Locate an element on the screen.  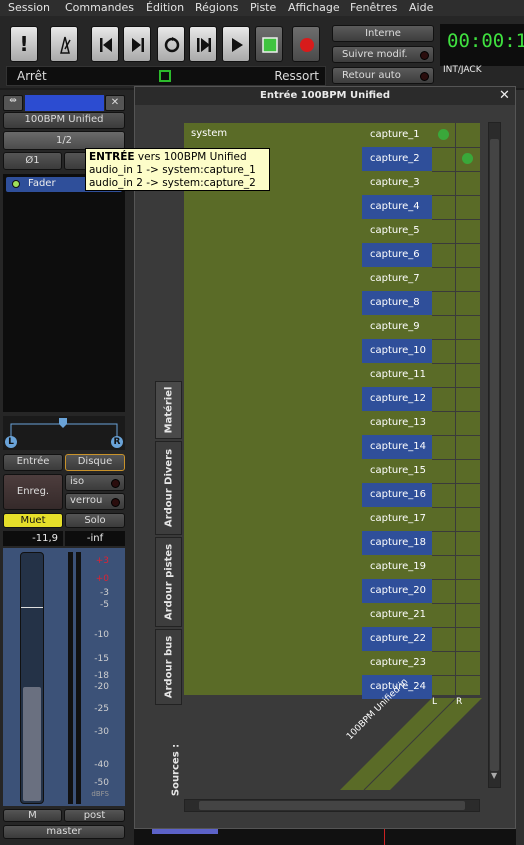
clock-display: 00:00:1 is located at coordinates (482, 45).